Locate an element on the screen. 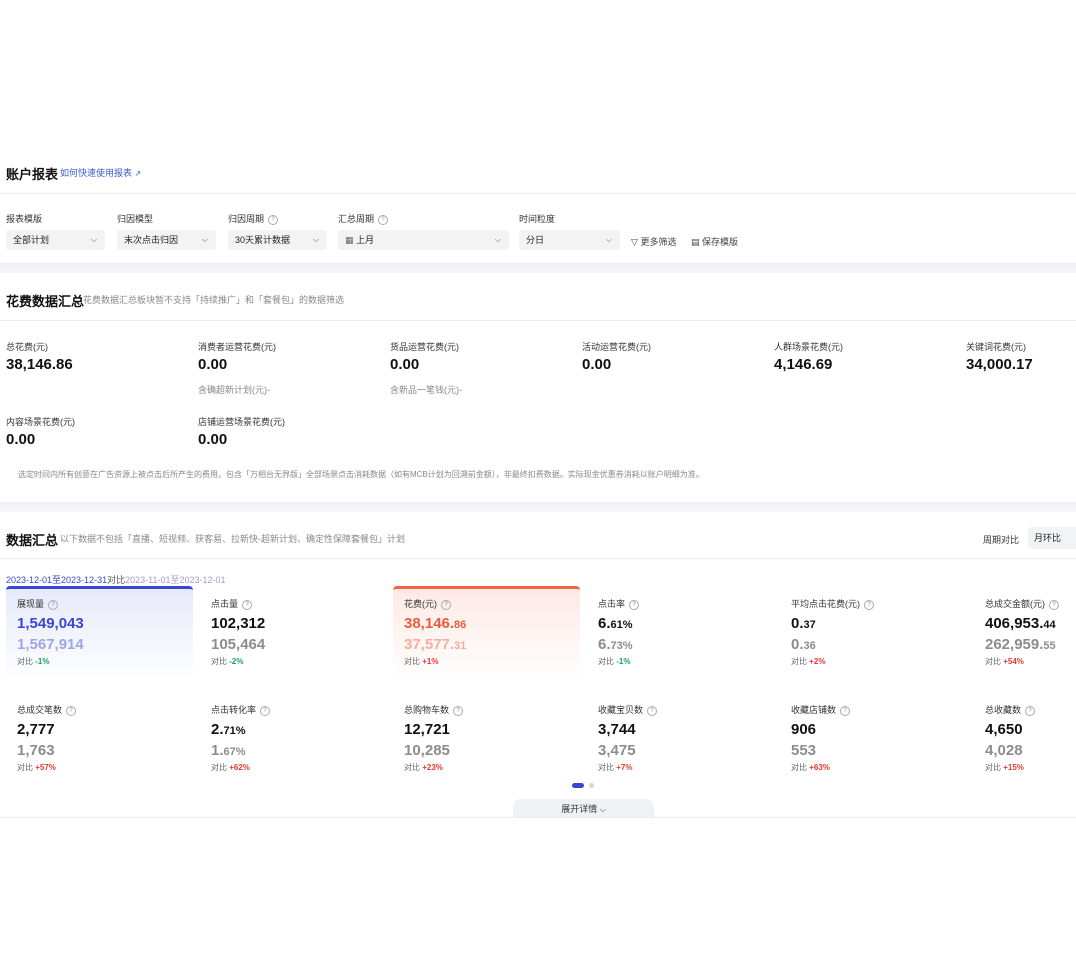  summary-section-title: 数据汇总 is located at coordinates (32, 540).